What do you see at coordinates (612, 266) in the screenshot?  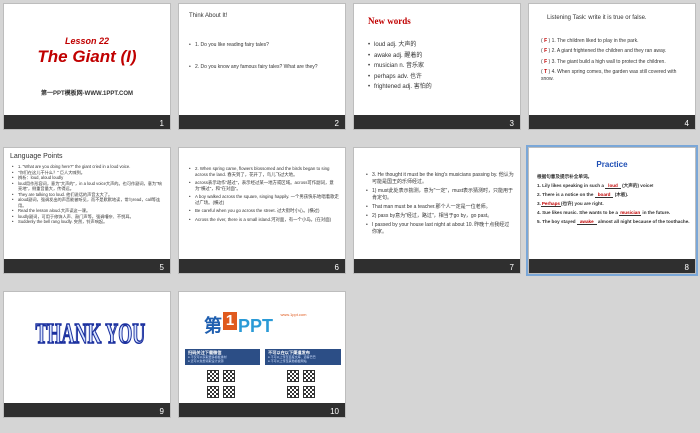 I see `slide-footer: 8` at bounding box center [612, 266].